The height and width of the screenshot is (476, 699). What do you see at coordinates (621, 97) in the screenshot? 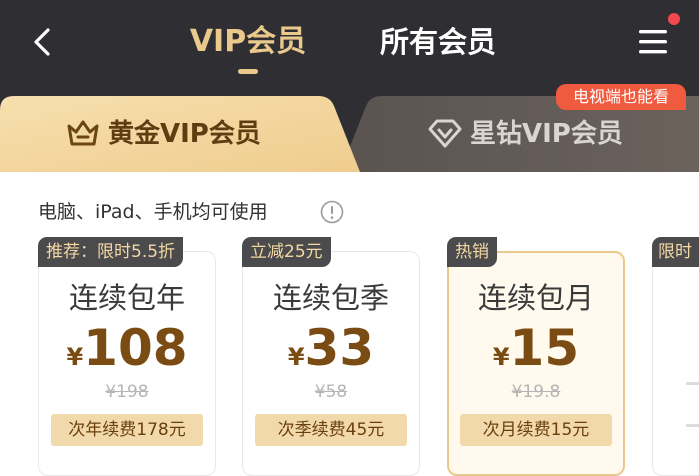
I see `tv-badge: 电视端也能看` at bounding box center [621, 97].